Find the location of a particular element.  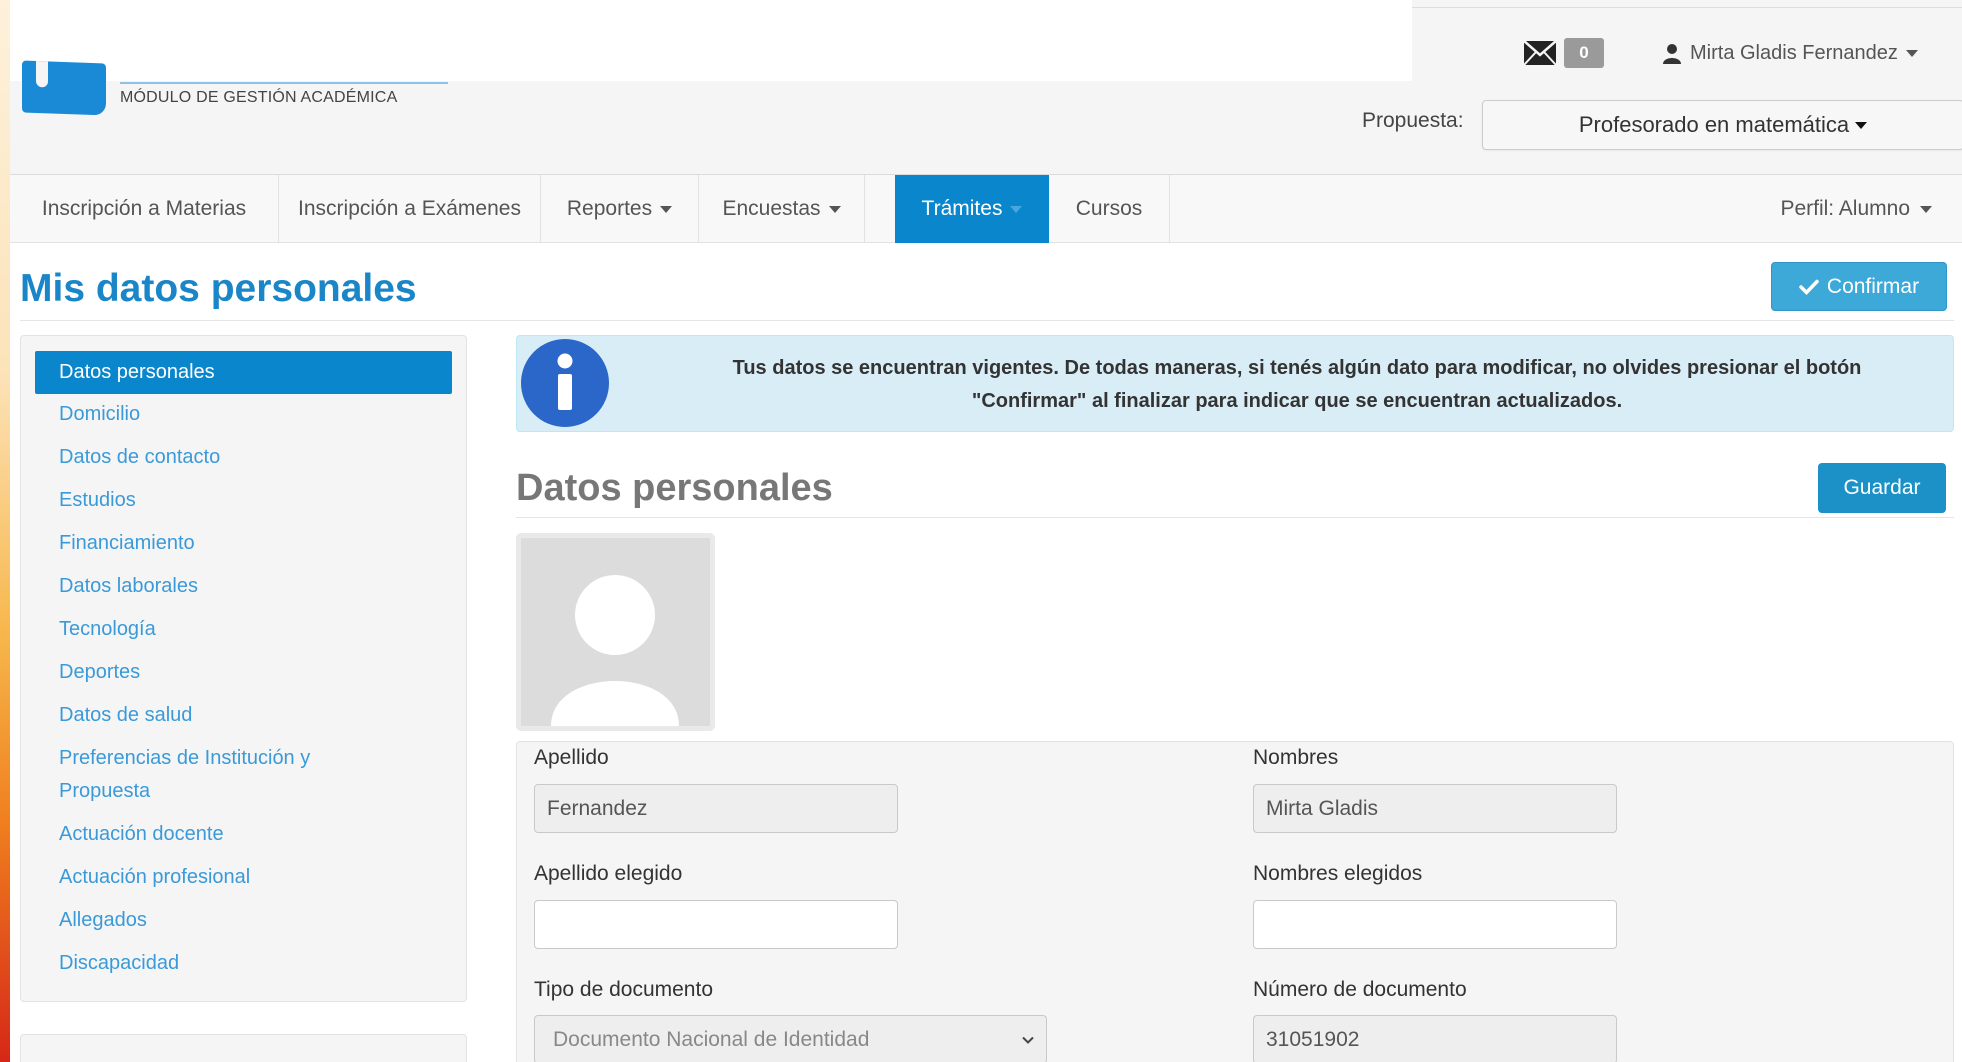

nav-inscripcion-materias: Inscripción a Materias is located at coordinates (144, 209).